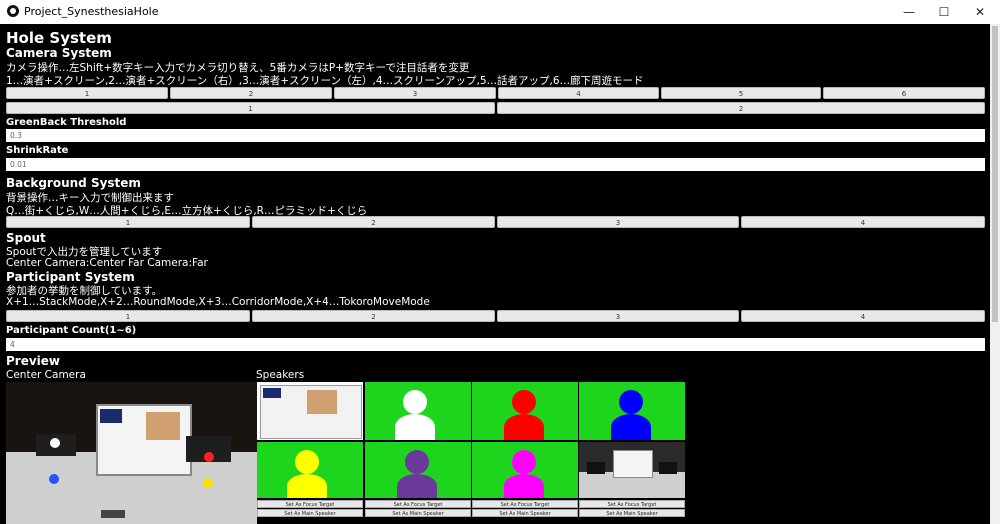  I want to click on vertical-scrollbar, so click(995, 274).